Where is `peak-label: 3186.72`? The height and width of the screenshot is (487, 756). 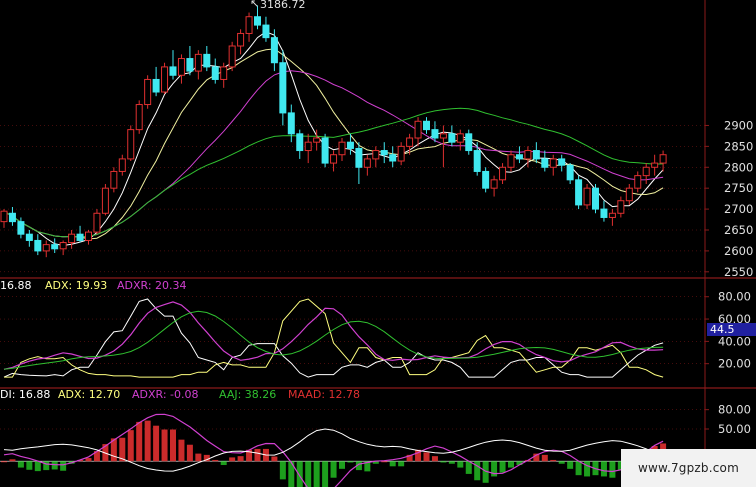 peak-label: 3186.72 is located at coordinates (283, 5).